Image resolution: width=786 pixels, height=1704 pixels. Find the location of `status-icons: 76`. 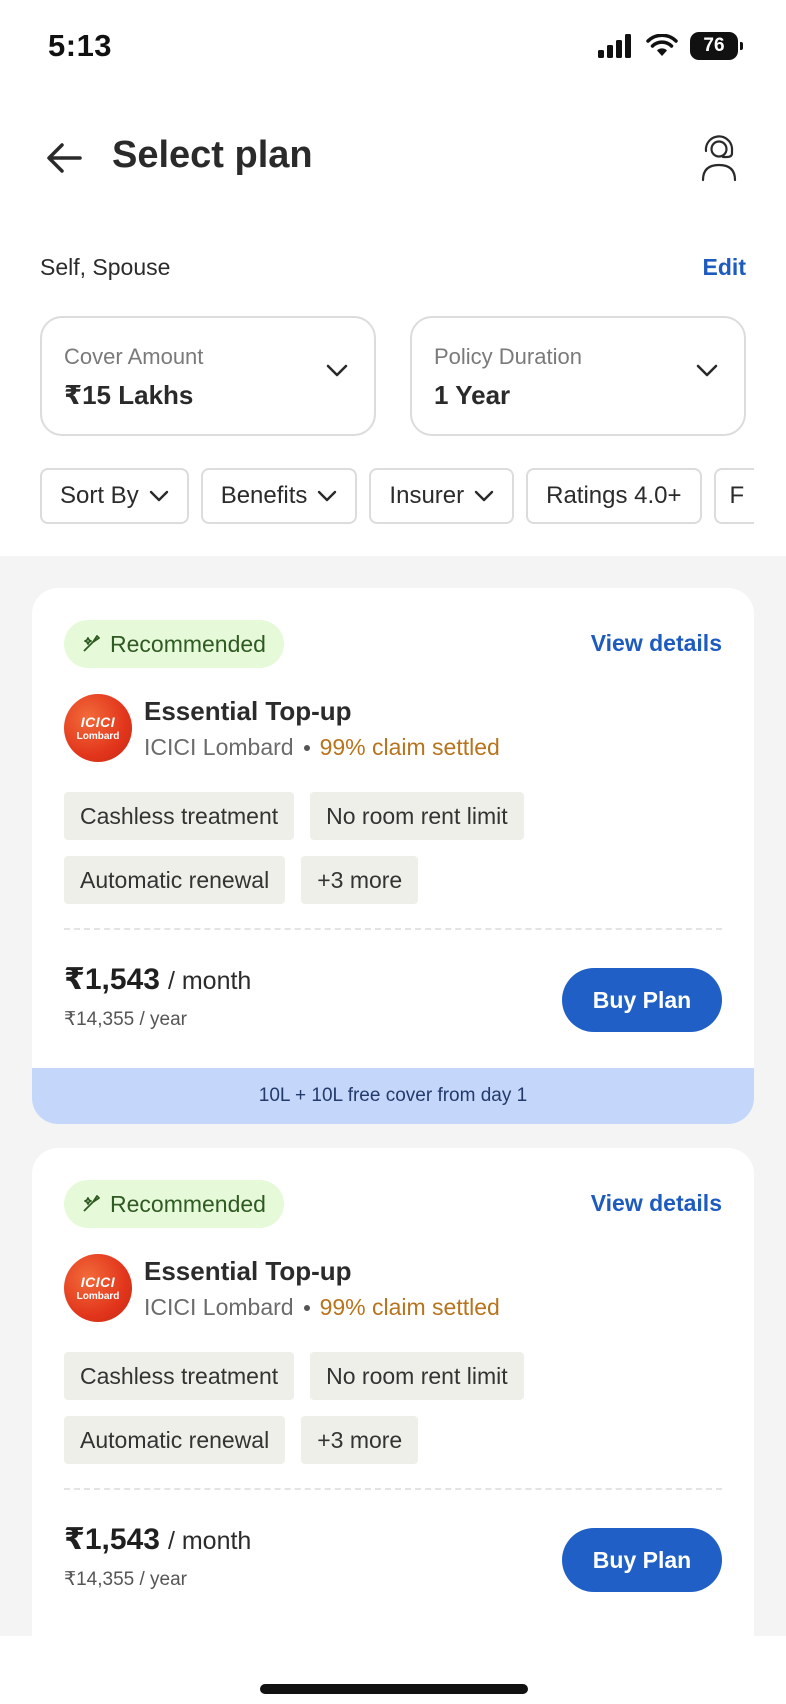

status-icons: 76 is located at coordinates (670, 46).